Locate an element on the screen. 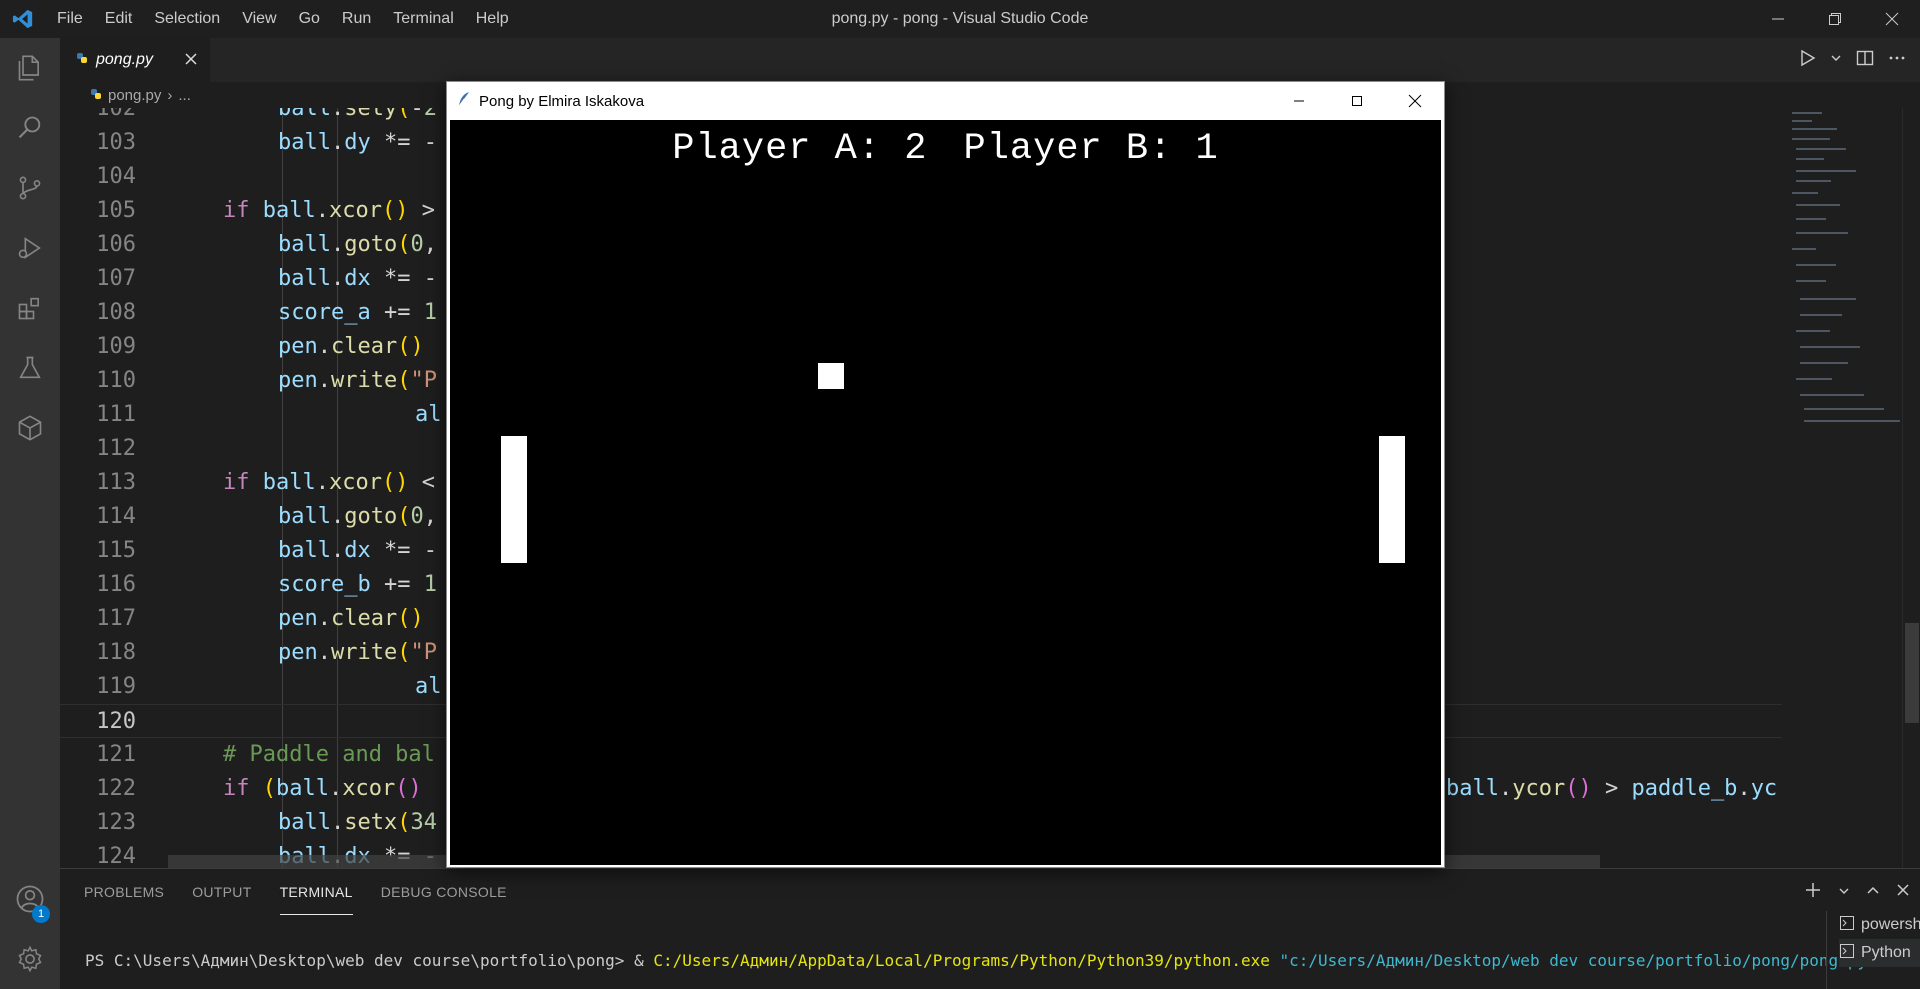  scrollbar-thumb is located at coordinates (1912, 673).